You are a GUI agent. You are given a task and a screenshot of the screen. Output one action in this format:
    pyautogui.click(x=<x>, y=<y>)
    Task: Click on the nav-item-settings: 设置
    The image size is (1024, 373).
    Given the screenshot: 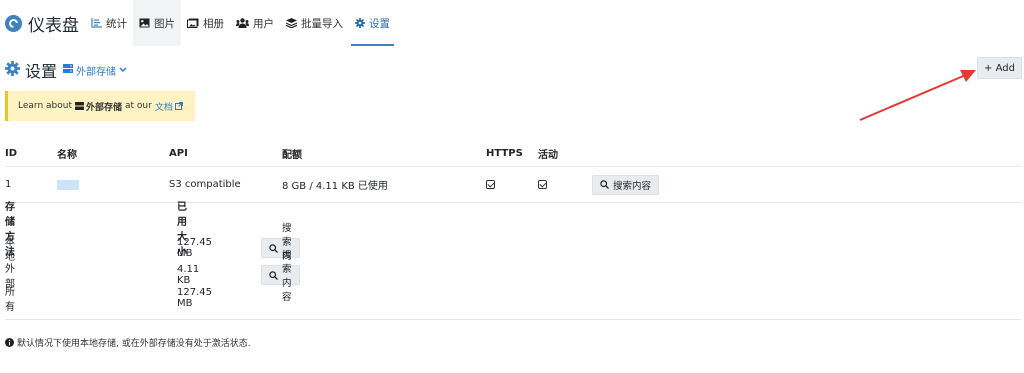 What is the action you would take?
    pyautogui.click(x=372, y=23)
    